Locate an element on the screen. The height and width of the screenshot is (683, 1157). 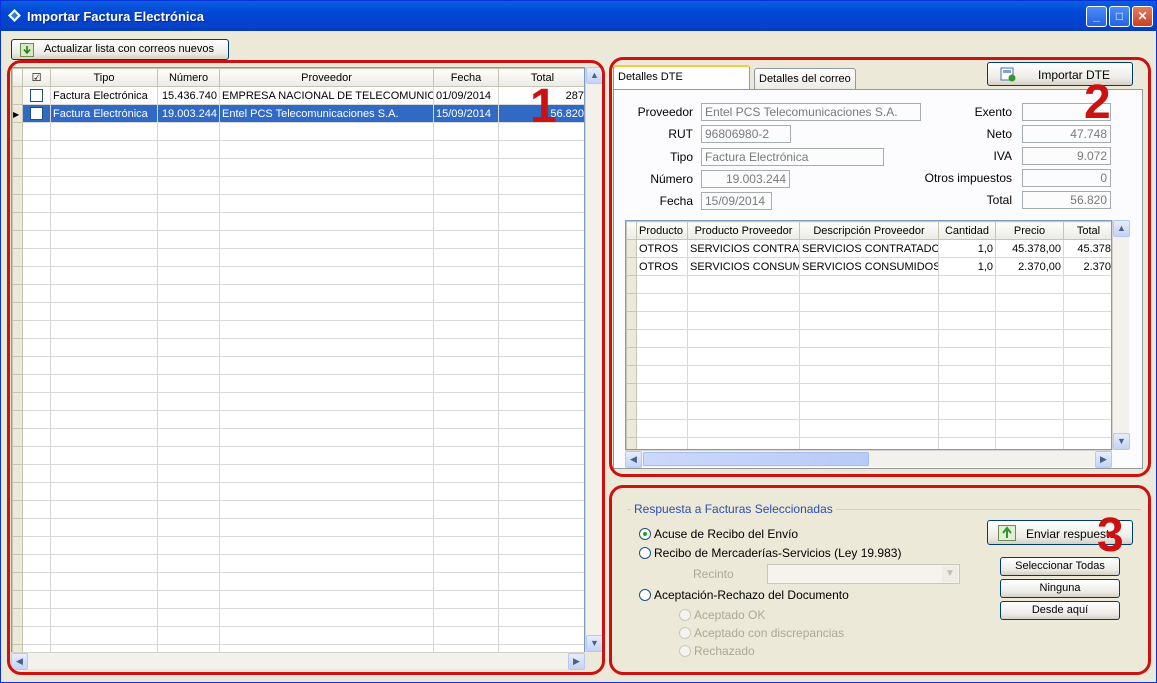
window-title: Importar Factura Electrónica is located at coordinates (115, 16).